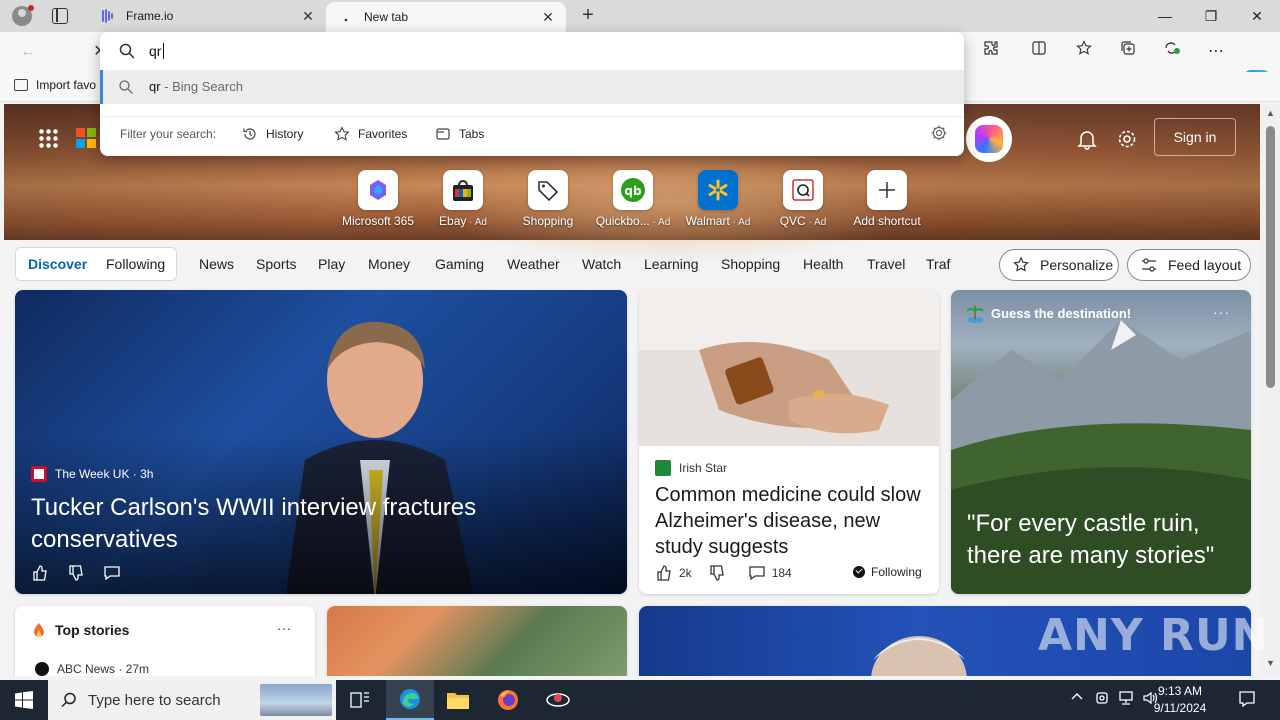  I want to click on following-badge: Following, so click(887, 572).